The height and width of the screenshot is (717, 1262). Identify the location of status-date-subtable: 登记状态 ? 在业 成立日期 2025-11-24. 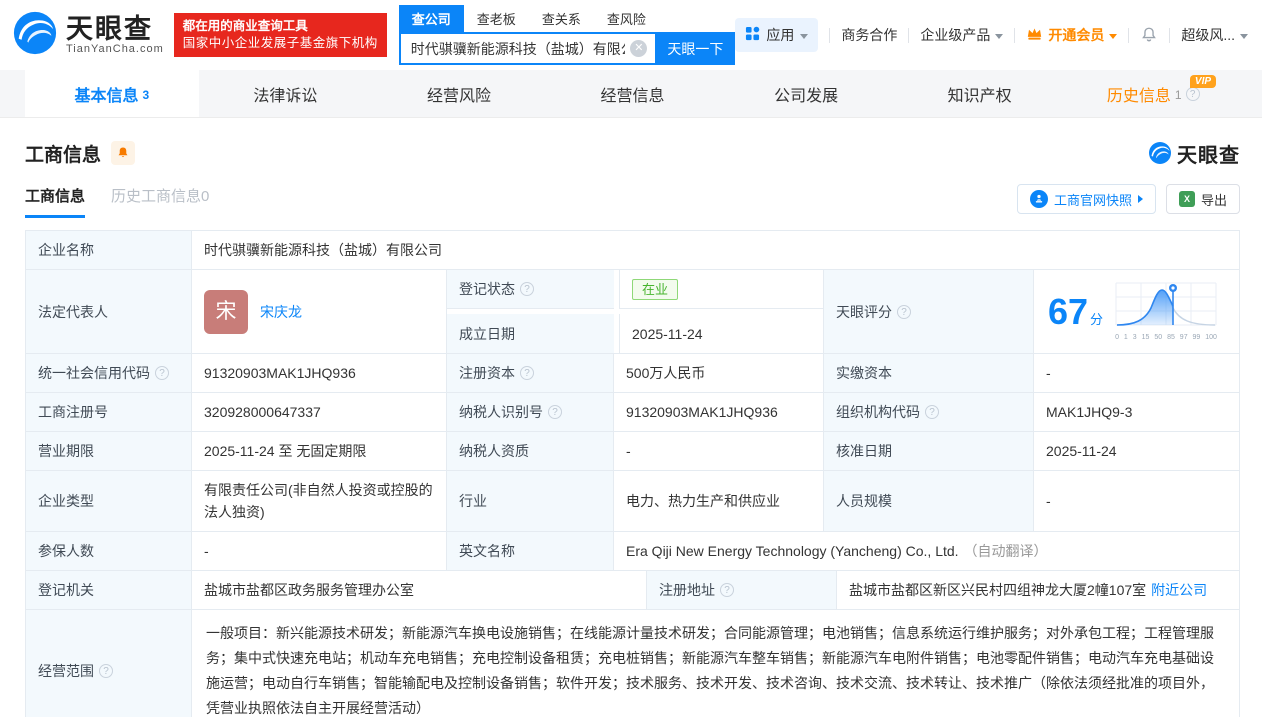
(634, 311).